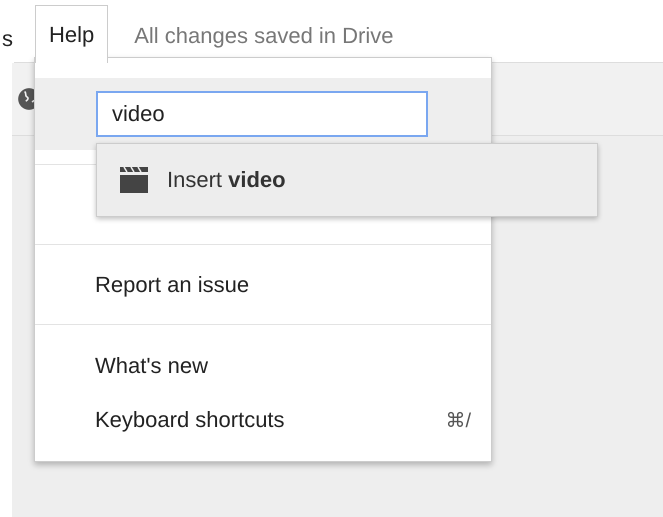 The image size is (663, 517). Describe the element at coordinates (262, 114) in the screenshot. I see `search-field: video` at that location.